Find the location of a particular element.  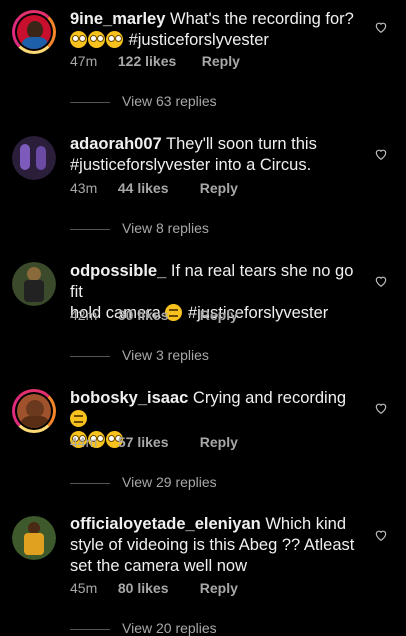

comment-body: Crying and recording is located at coordinates (269, 398).